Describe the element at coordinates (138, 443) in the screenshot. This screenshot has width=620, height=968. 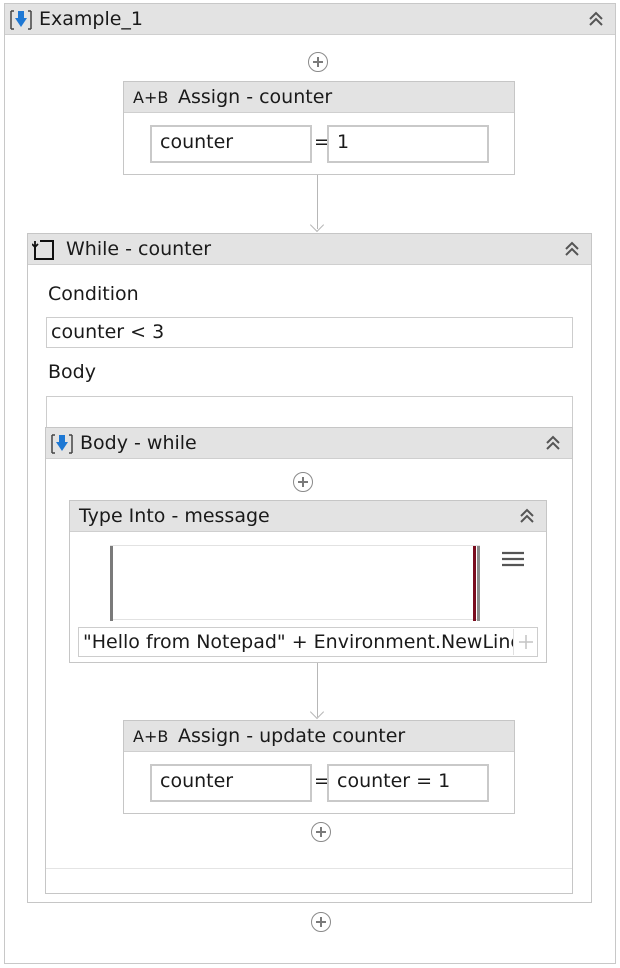
I see `body-sequence-title: Body - while` at that location.